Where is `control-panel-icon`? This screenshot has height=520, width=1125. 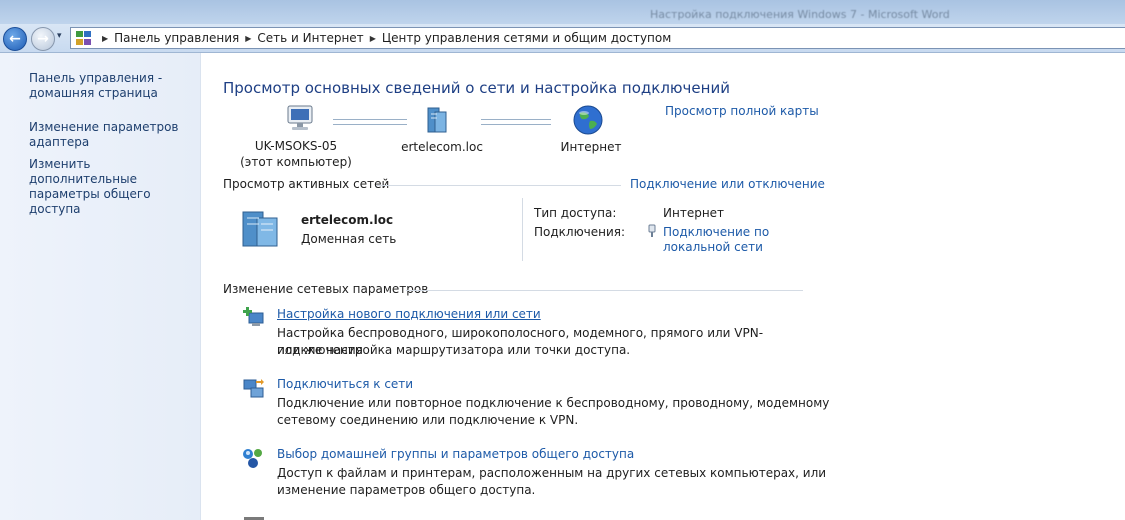
control-panel-icon is located at coordinates (84, 38).